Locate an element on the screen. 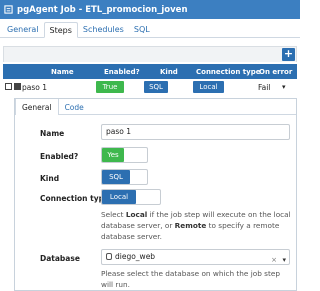 This screenshot has width=320, height=291. row-connection-badge: Local is located at coordinates (208, 87).